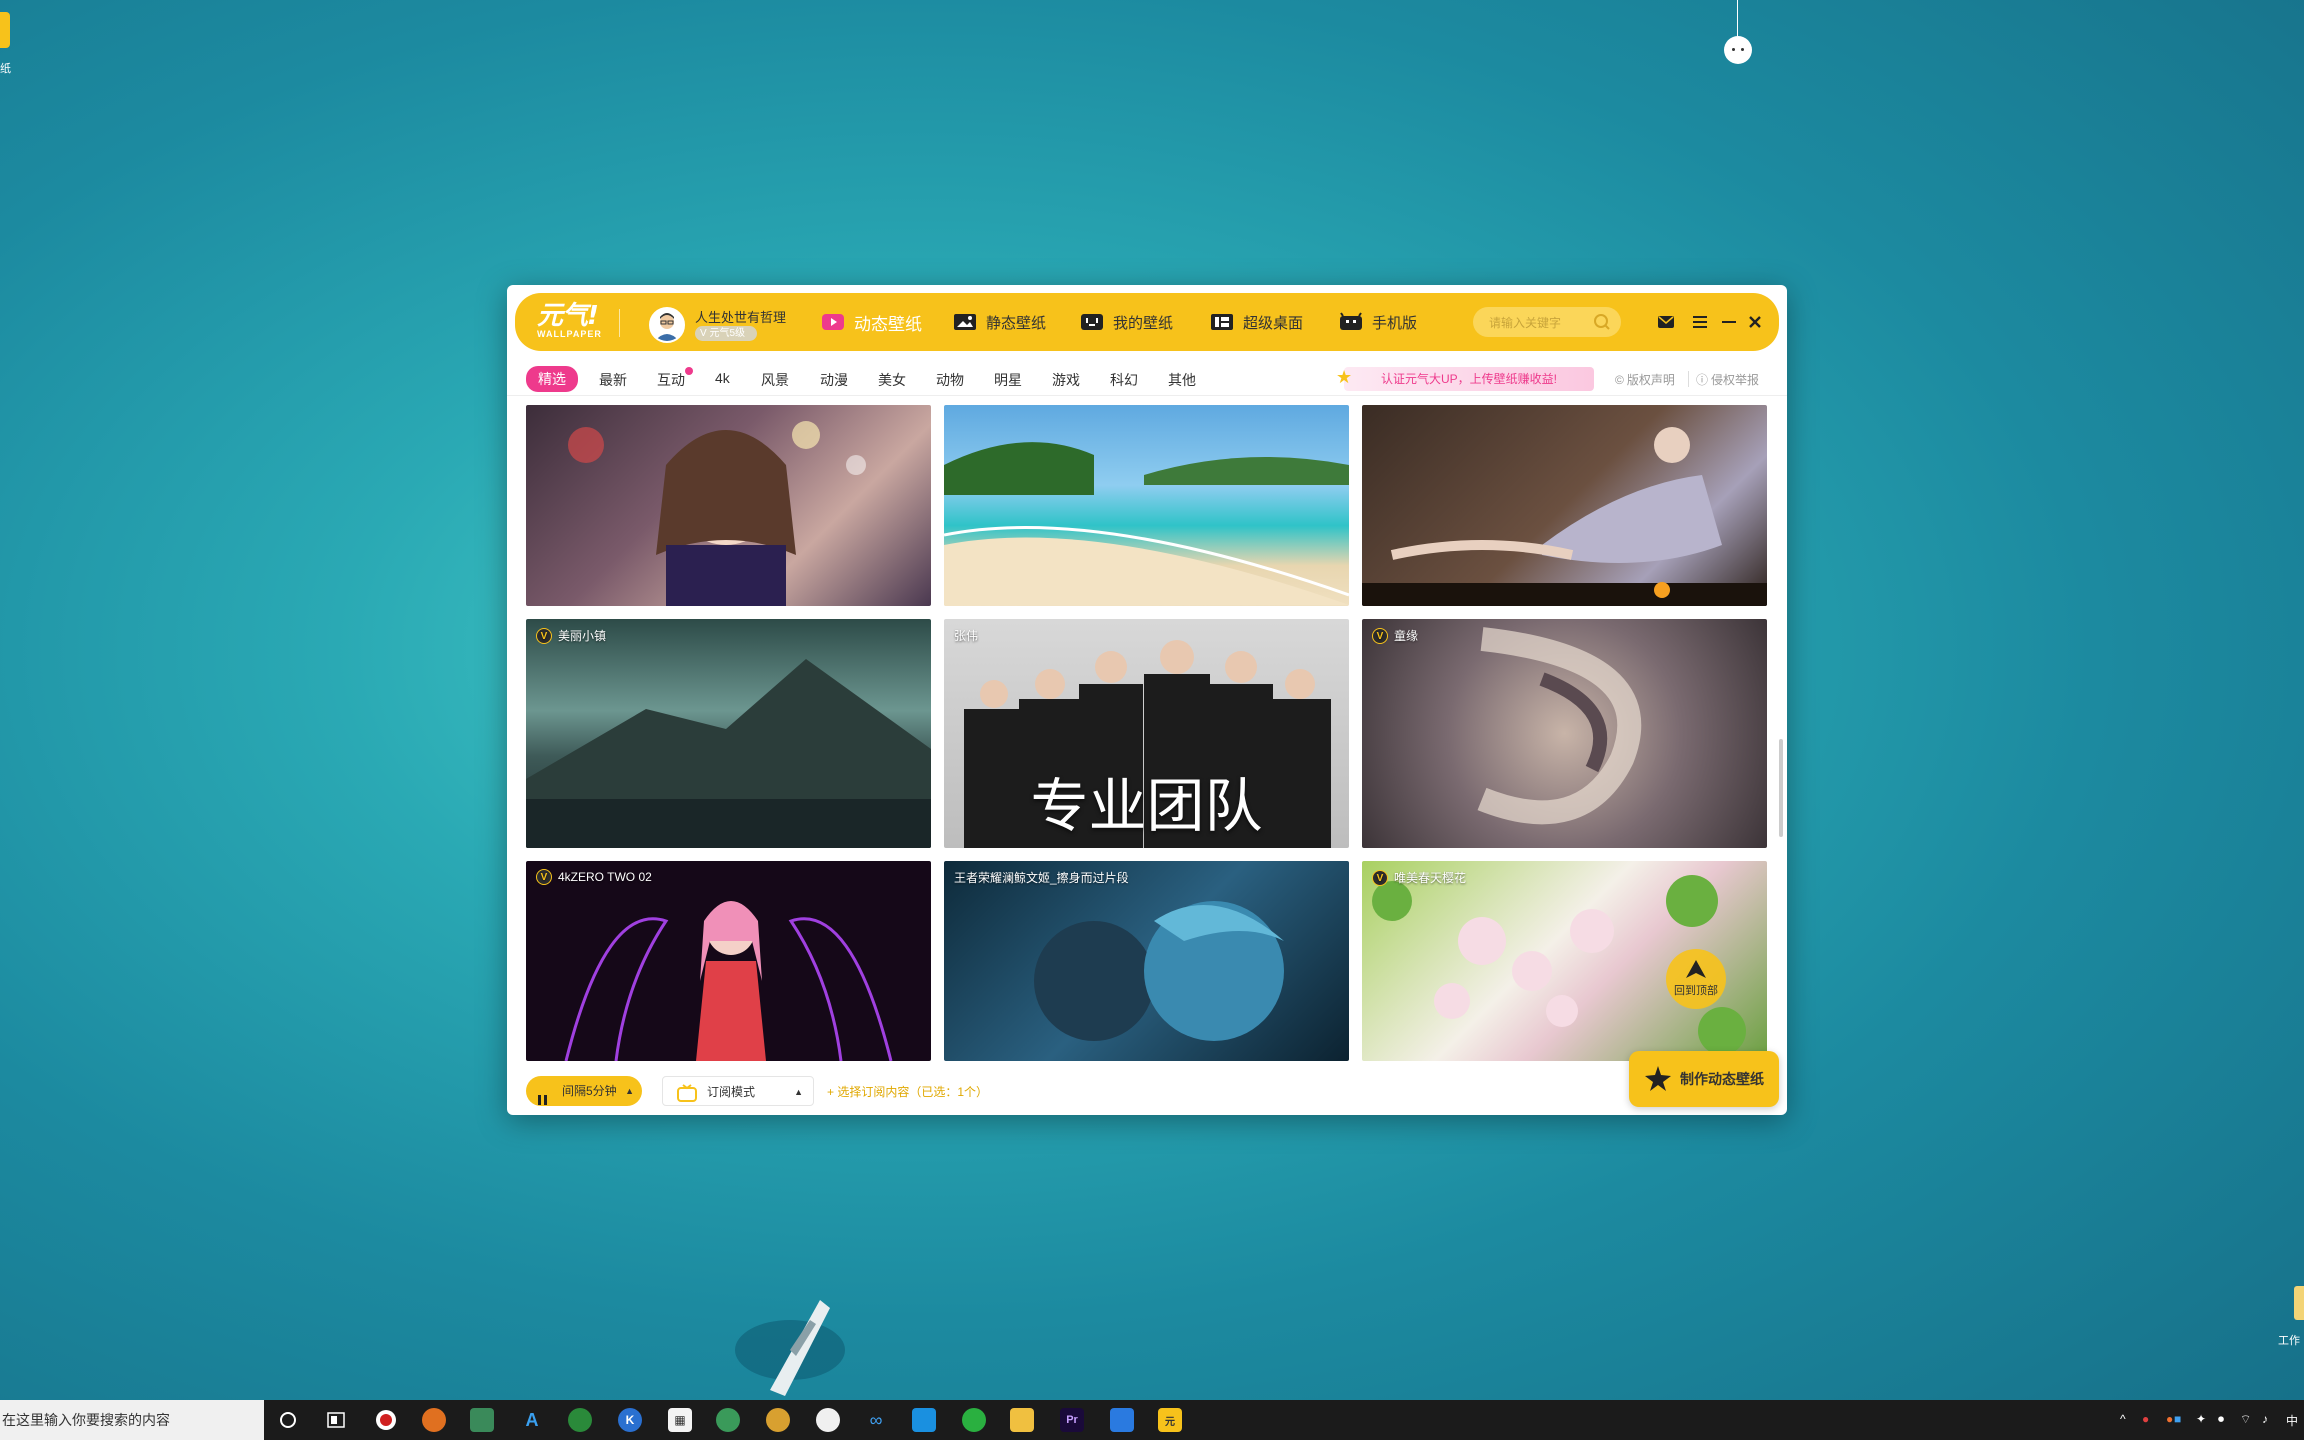  I want to click on app-icon-infinity: ∞, so click(876, 1420).